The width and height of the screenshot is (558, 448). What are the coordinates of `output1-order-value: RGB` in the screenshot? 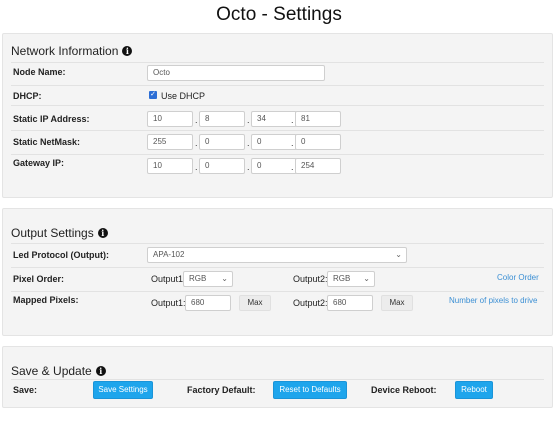 It's located at (198, 278).